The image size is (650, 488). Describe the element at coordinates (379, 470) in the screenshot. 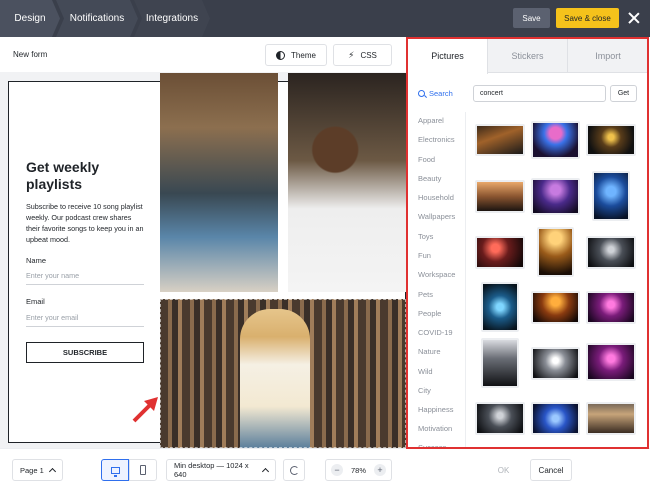

I see `zoom-in-button: +` at that location.